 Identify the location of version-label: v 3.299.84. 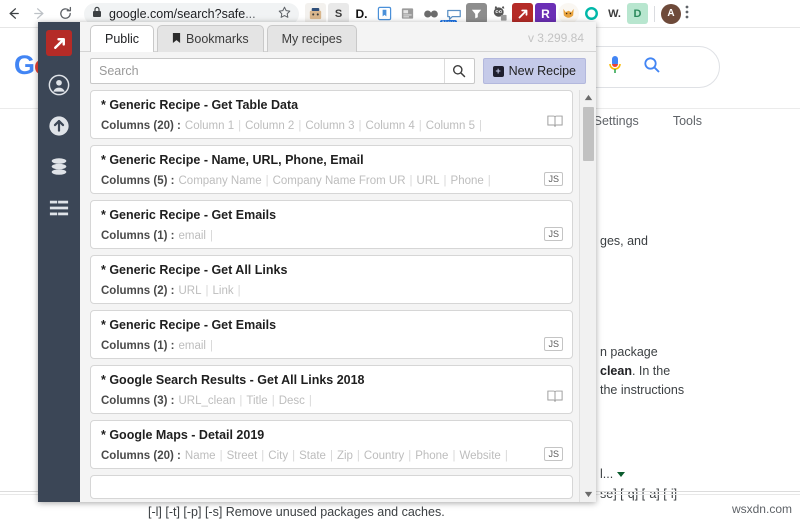
(555, 38).